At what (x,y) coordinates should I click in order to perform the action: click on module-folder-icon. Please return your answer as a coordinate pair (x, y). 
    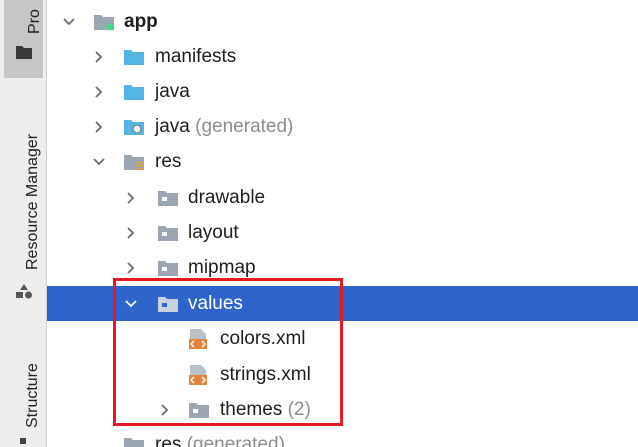
    Looking at the image, I should click on (104, 22).